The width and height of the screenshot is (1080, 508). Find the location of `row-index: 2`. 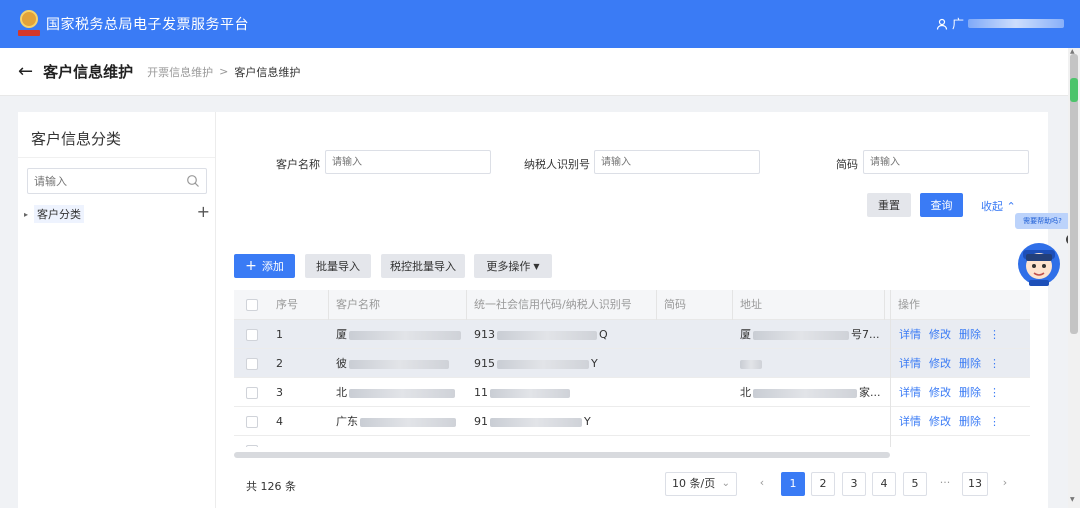

row-index: 2 is located at coordinates (279, 363).